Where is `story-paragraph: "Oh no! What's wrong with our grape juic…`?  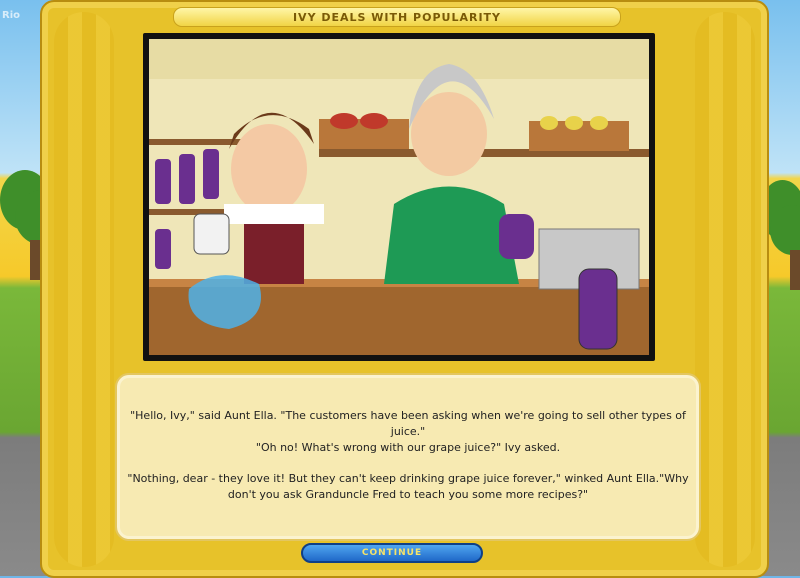 story-paragraph: "Oh no! What's wrong with our grape juic… is located at coordinates (408, 447).